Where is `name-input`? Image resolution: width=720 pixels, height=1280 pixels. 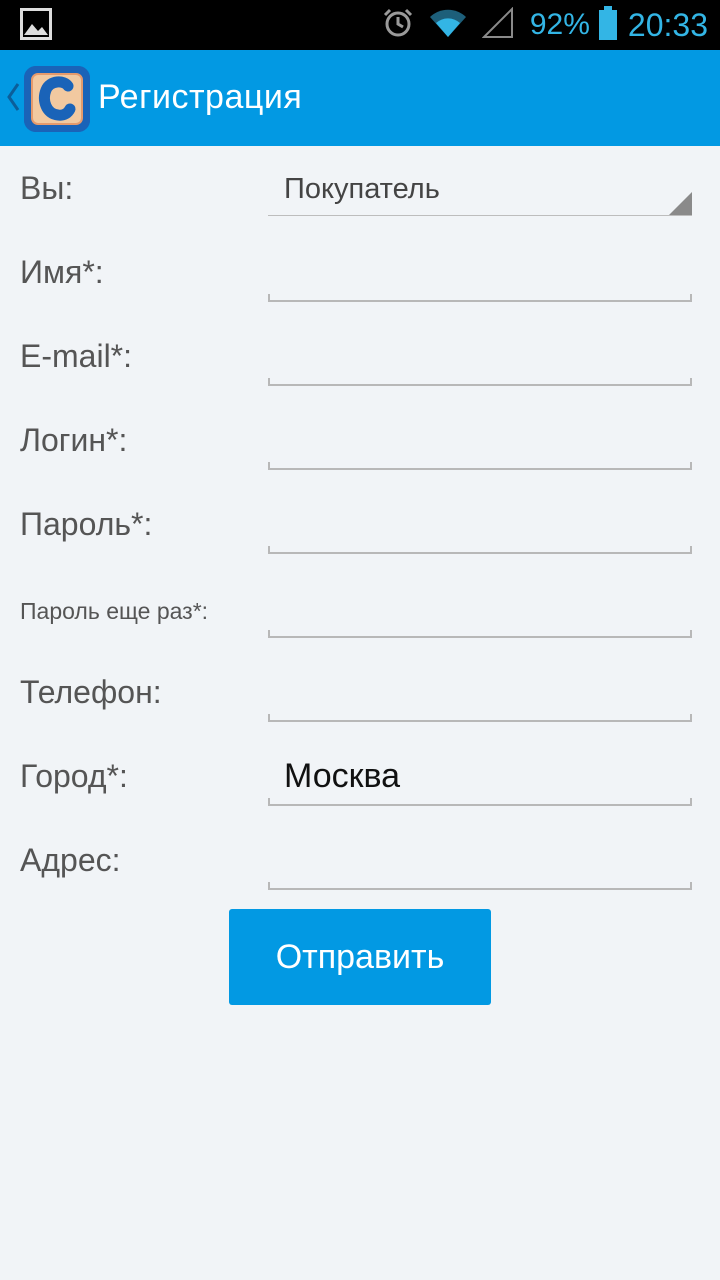 name-input is located at coordinates (480, 277).